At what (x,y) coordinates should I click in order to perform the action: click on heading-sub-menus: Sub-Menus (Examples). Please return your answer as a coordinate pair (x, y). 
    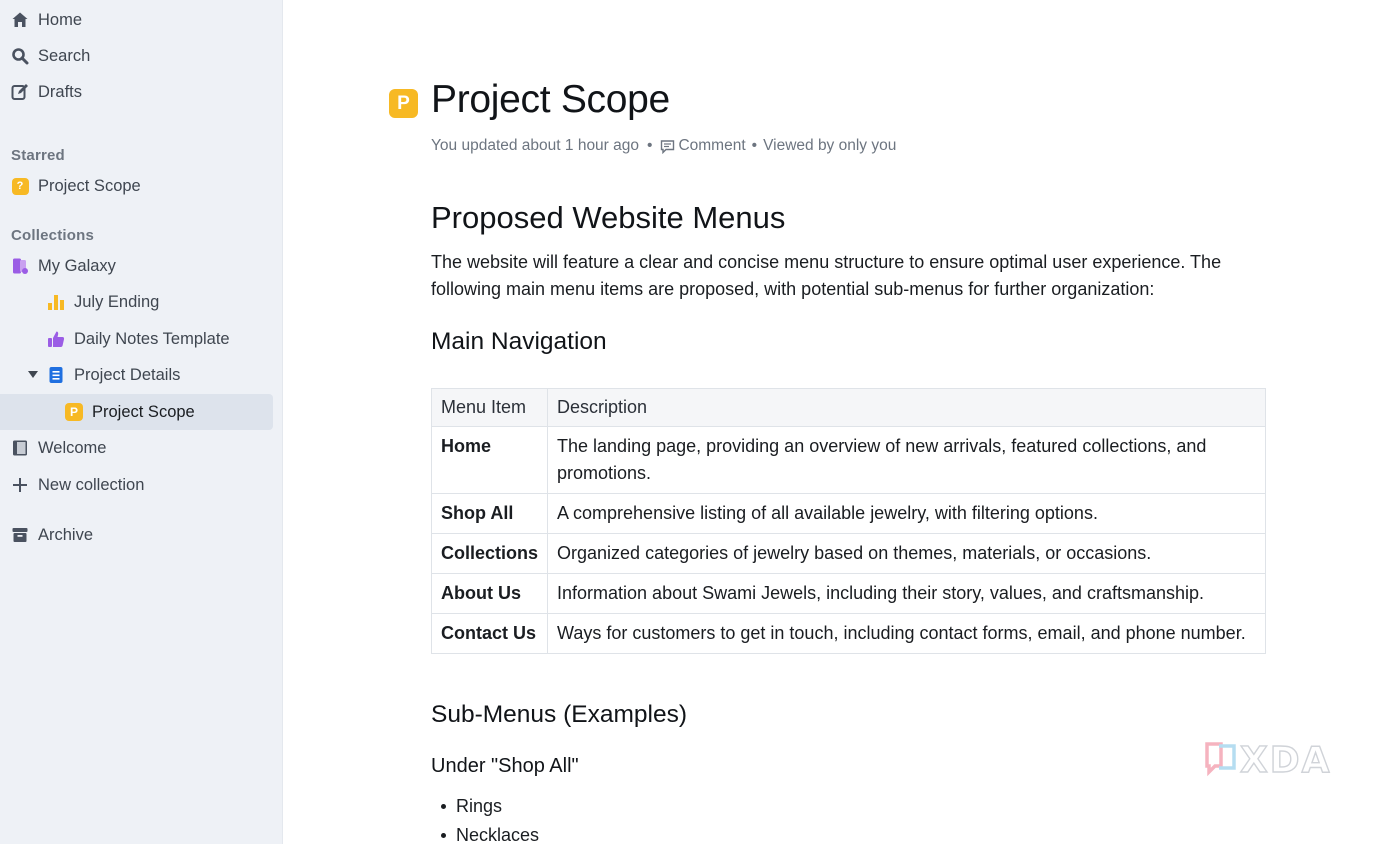
    Looking at the image, I should click on (559, 714).